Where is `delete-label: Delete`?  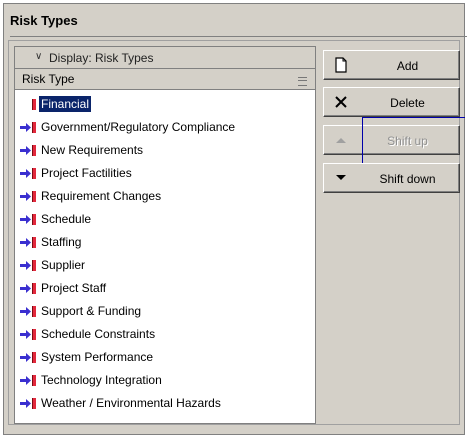
delete-label: Delete is located at coordinates (407, 103).